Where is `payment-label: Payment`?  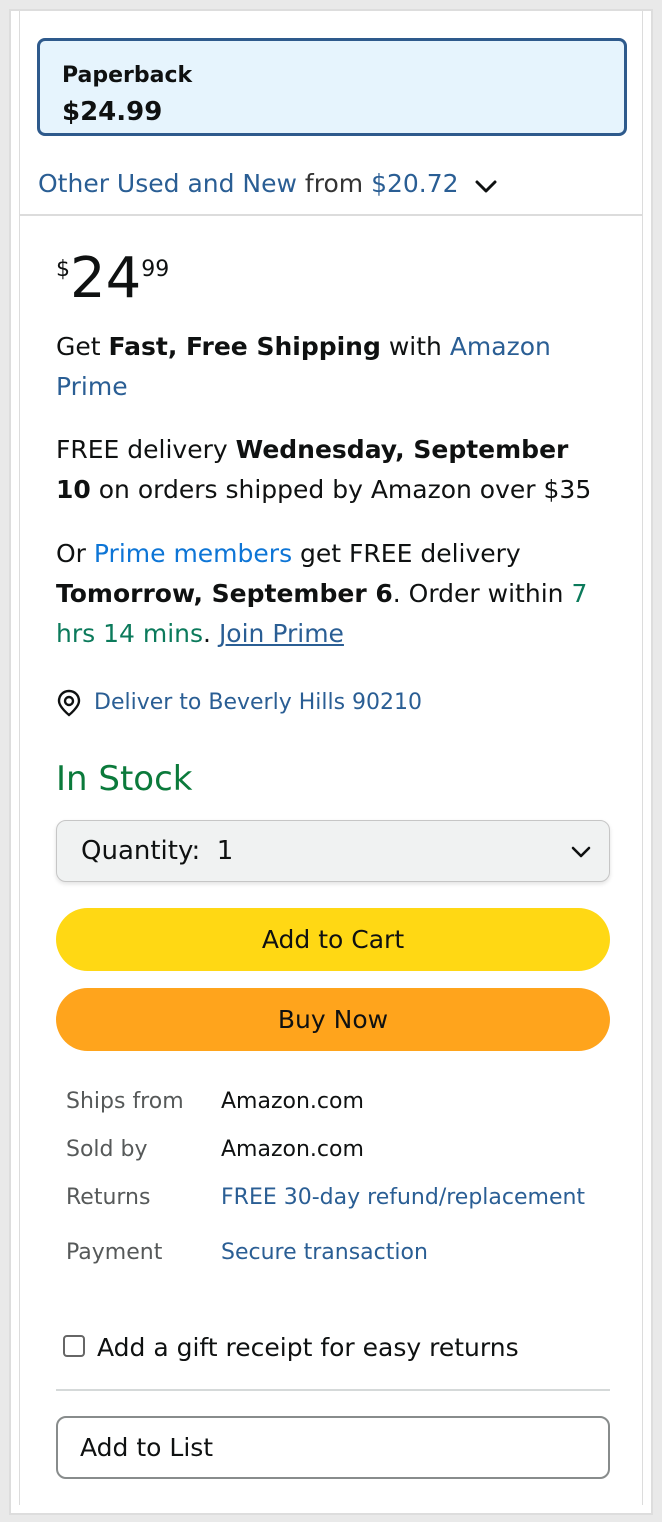 payment-label: Payment is located at coordinates (114, 1252).